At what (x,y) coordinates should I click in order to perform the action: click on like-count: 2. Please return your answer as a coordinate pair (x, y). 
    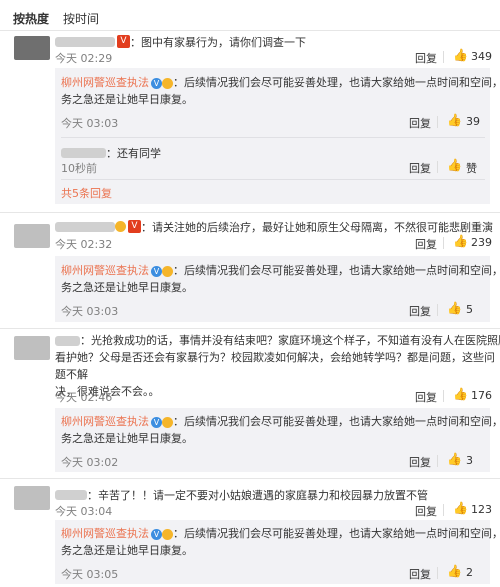
    Looking at the image, I should click on (469, 572).